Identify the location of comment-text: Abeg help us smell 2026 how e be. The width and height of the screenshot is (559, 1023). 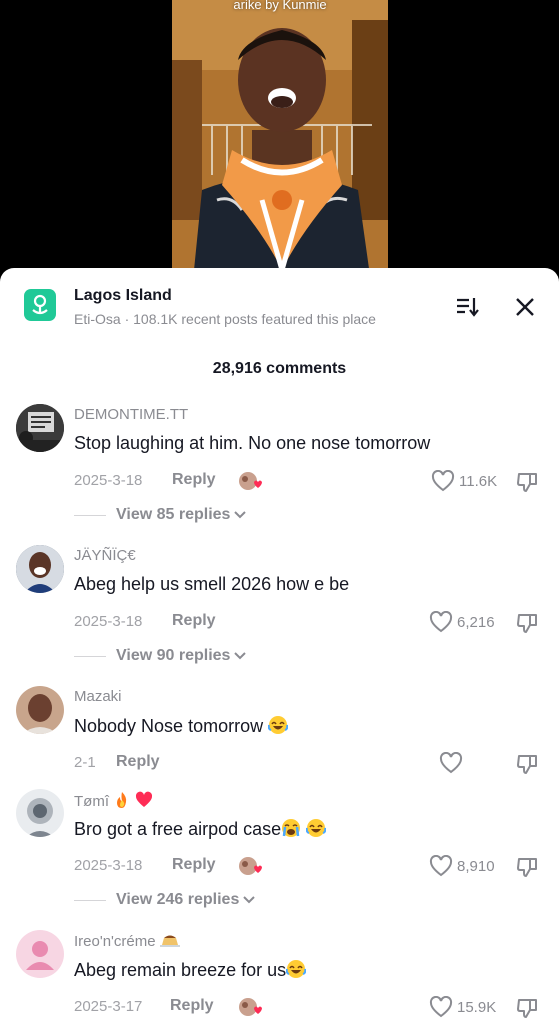
(212, 584).